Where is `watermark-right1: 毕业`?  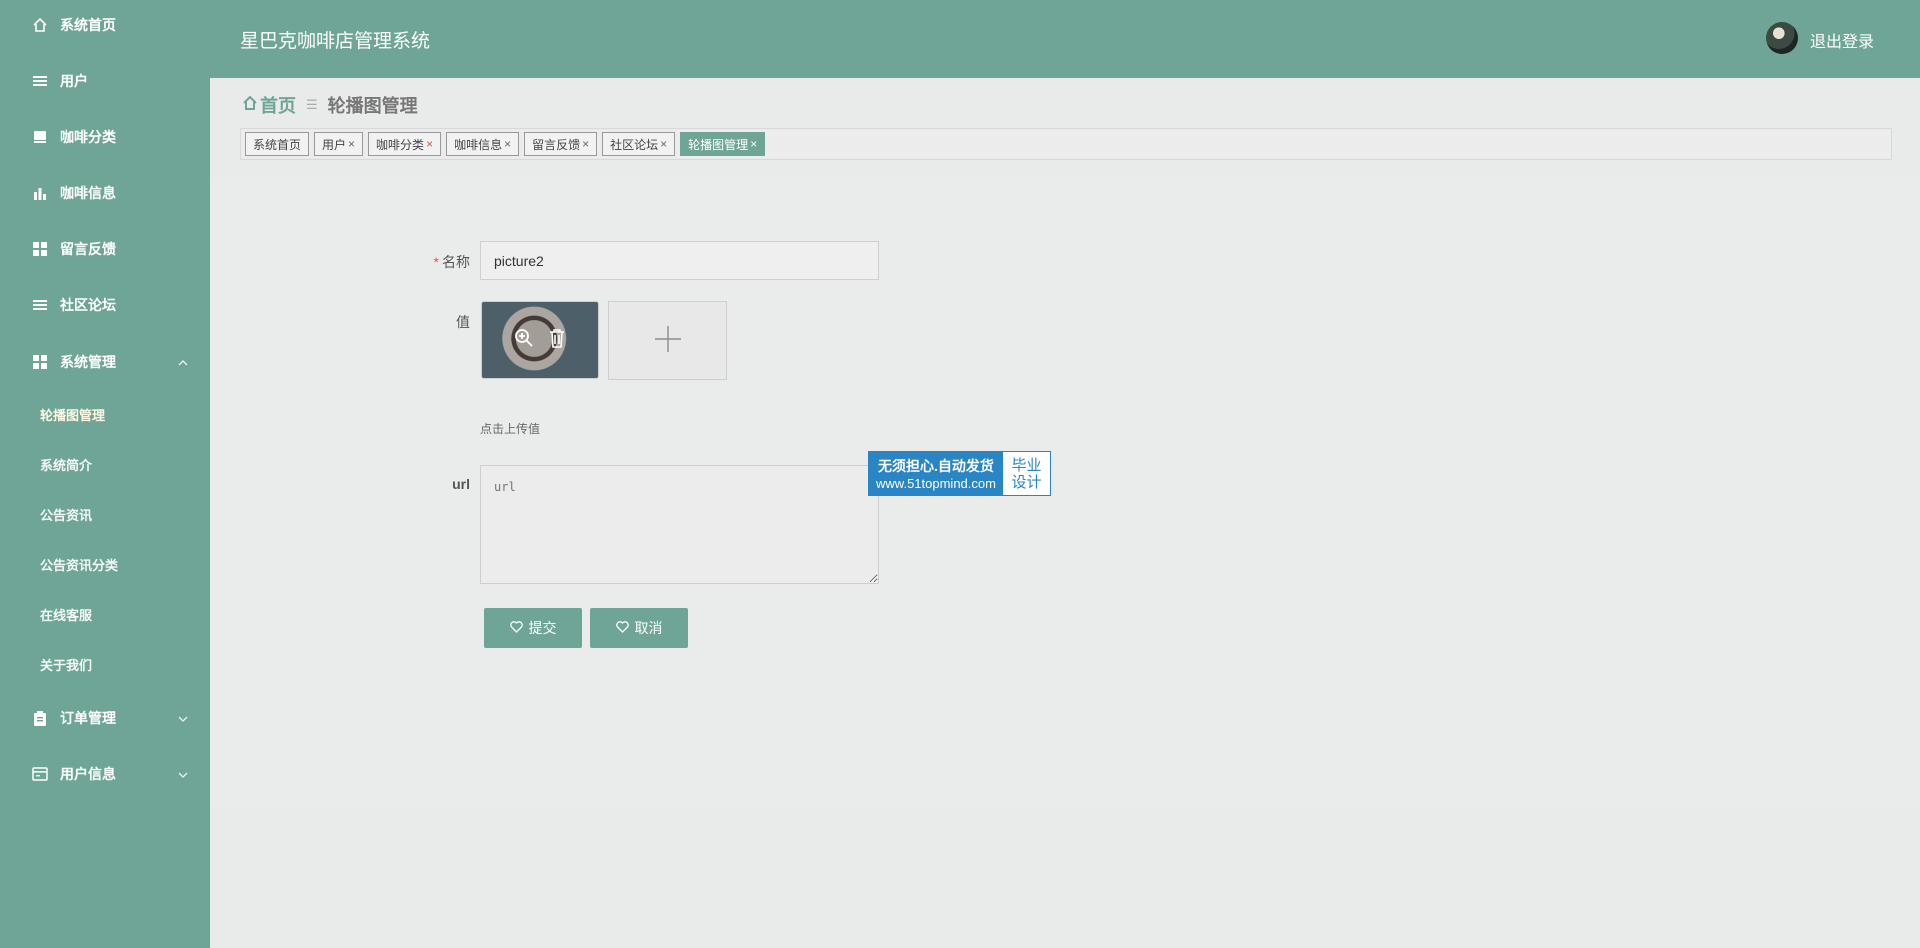 watermark-right1: 毕业 is located at coordinates (1026, 465).